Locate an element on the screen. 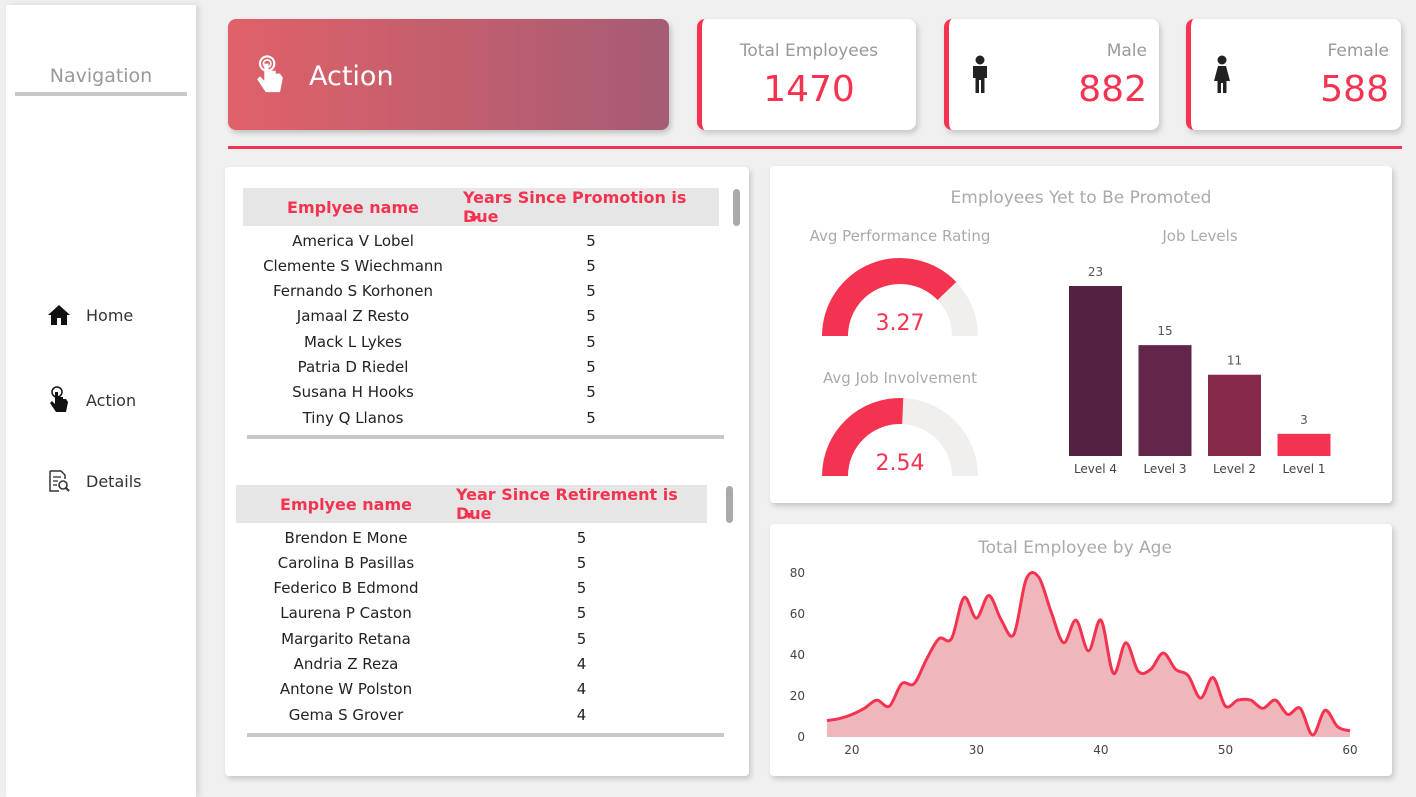 The height and width of the screenshot is (797, 1416). y-tick-label: 40 is located at coordinates (797, 655).